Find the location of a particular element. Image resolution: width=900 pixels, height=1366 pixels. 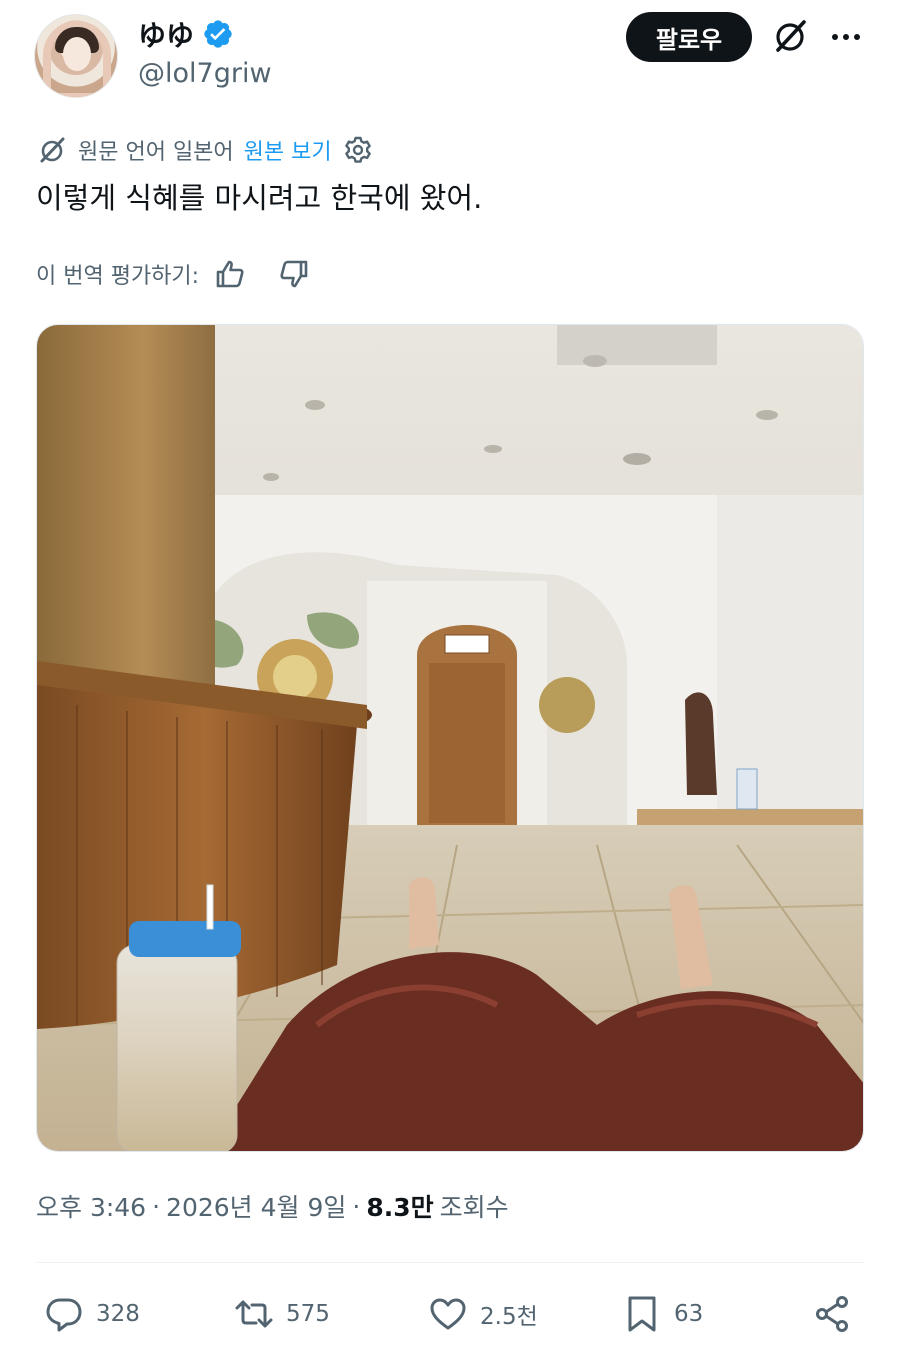

tweet-time: 오후 3:46 is located at coordinates (91, 1206).